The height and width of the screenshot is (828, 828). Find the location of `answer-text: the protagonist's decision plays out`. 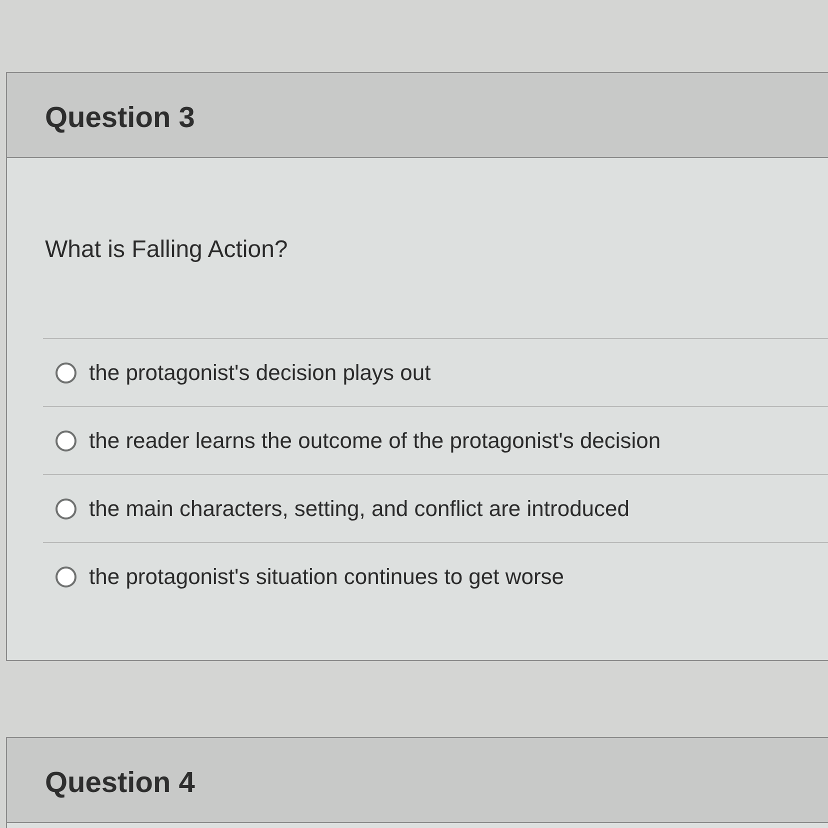

answer-text: the protagonist's decision plays out is located at coordinates (260, 373).